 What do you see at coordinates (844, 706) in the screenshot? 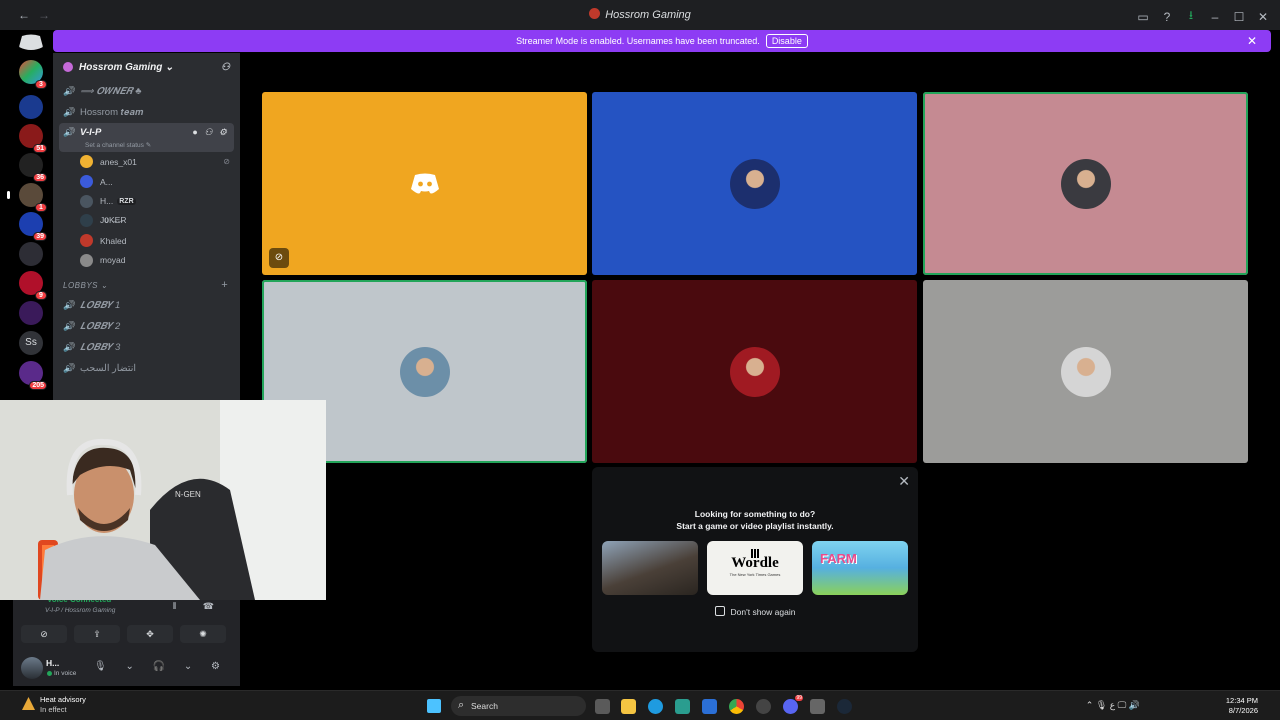
I see `steam-icon` at bounding box center [844, 706].